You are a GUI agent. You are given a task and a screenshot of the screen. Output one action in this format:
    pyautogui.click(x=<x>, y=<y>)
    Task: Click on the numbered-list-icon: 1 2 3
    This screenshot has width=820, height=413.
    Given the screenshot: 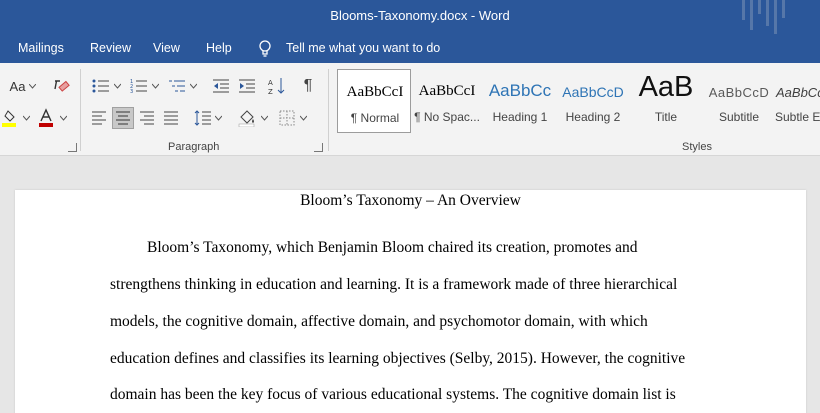 What is the action you would take?
    pyautogui.click(x=138, y=86)
    